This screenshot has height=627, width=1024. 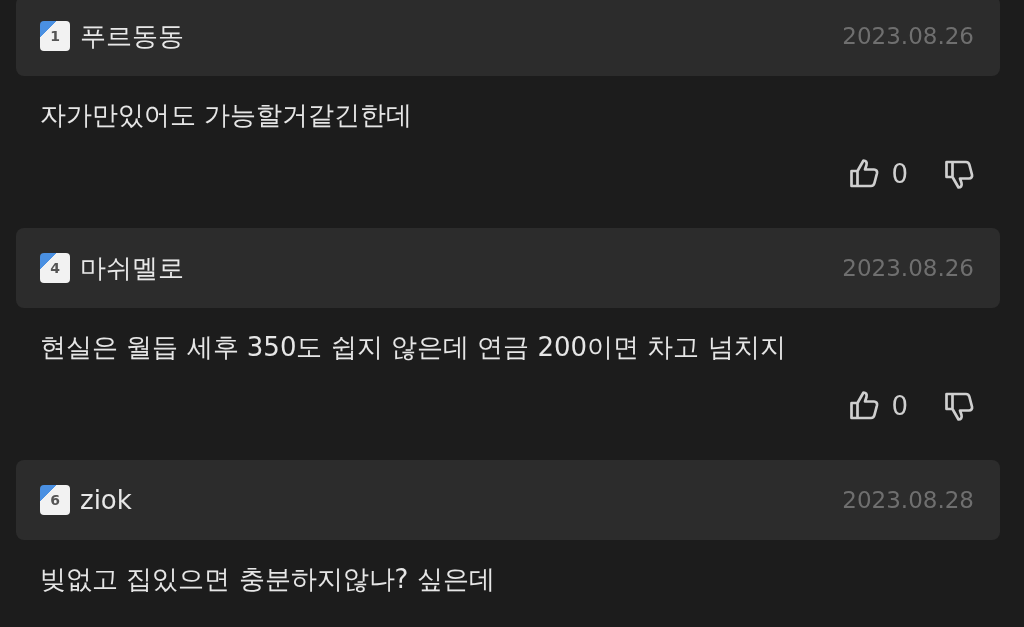 I want to click on author-name: 마쉬멜로, so click(x=132, y=268).